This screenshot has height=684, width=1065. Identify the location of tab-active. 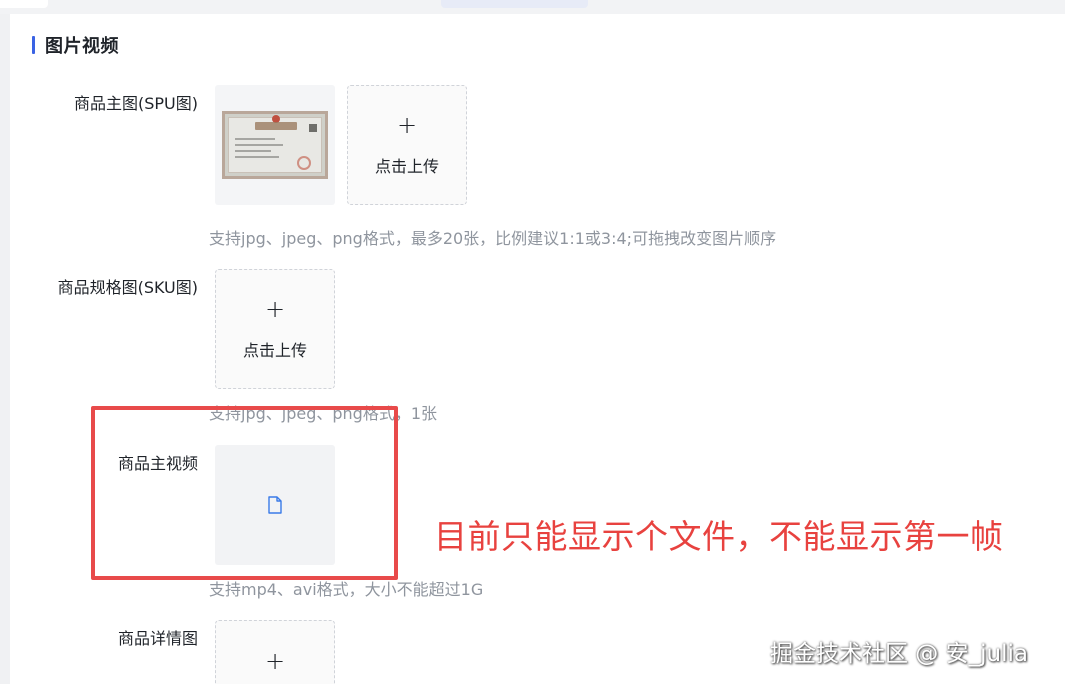
(514, 4).